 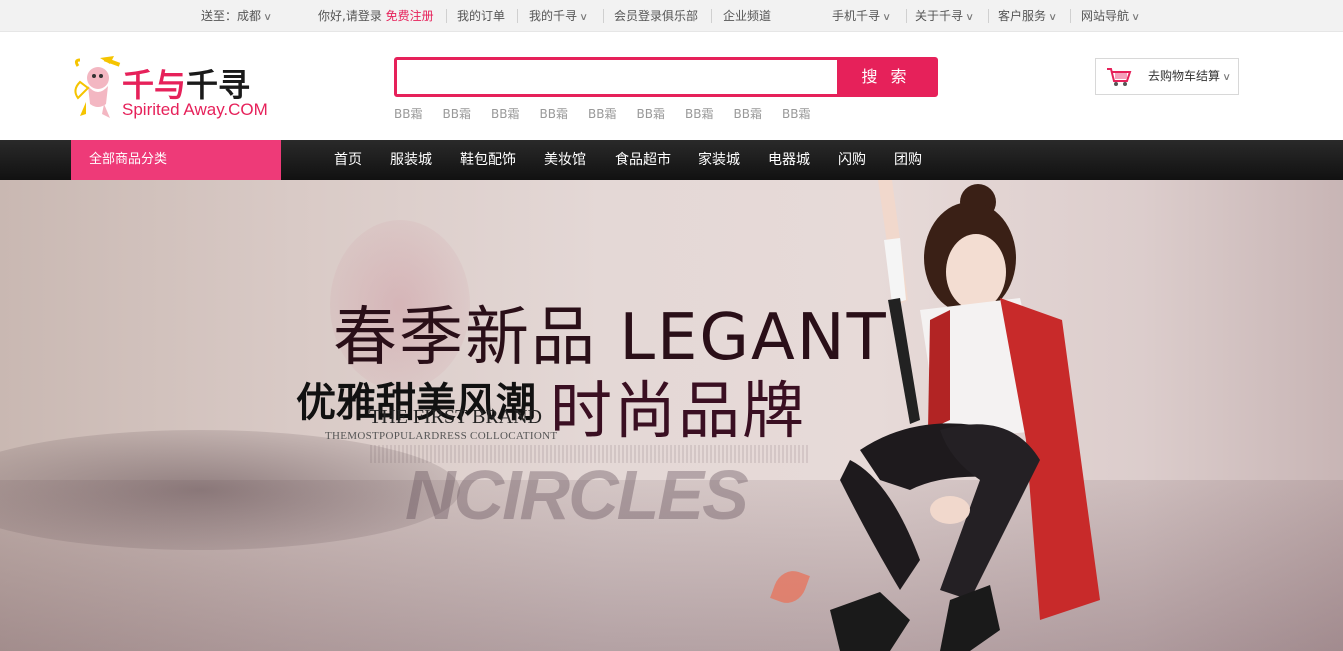 I want to click on hot-keywords: BB霜 BB霜 BB霜 BB霜 BB霜 BB霜 BB霜 BB霜 BB霜, so click(x=612, y=113).